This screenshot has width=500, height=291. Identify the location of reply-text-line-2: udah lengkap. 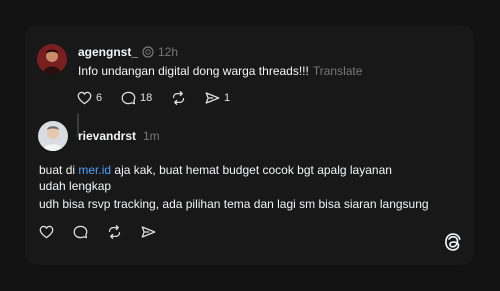
(75, 186).